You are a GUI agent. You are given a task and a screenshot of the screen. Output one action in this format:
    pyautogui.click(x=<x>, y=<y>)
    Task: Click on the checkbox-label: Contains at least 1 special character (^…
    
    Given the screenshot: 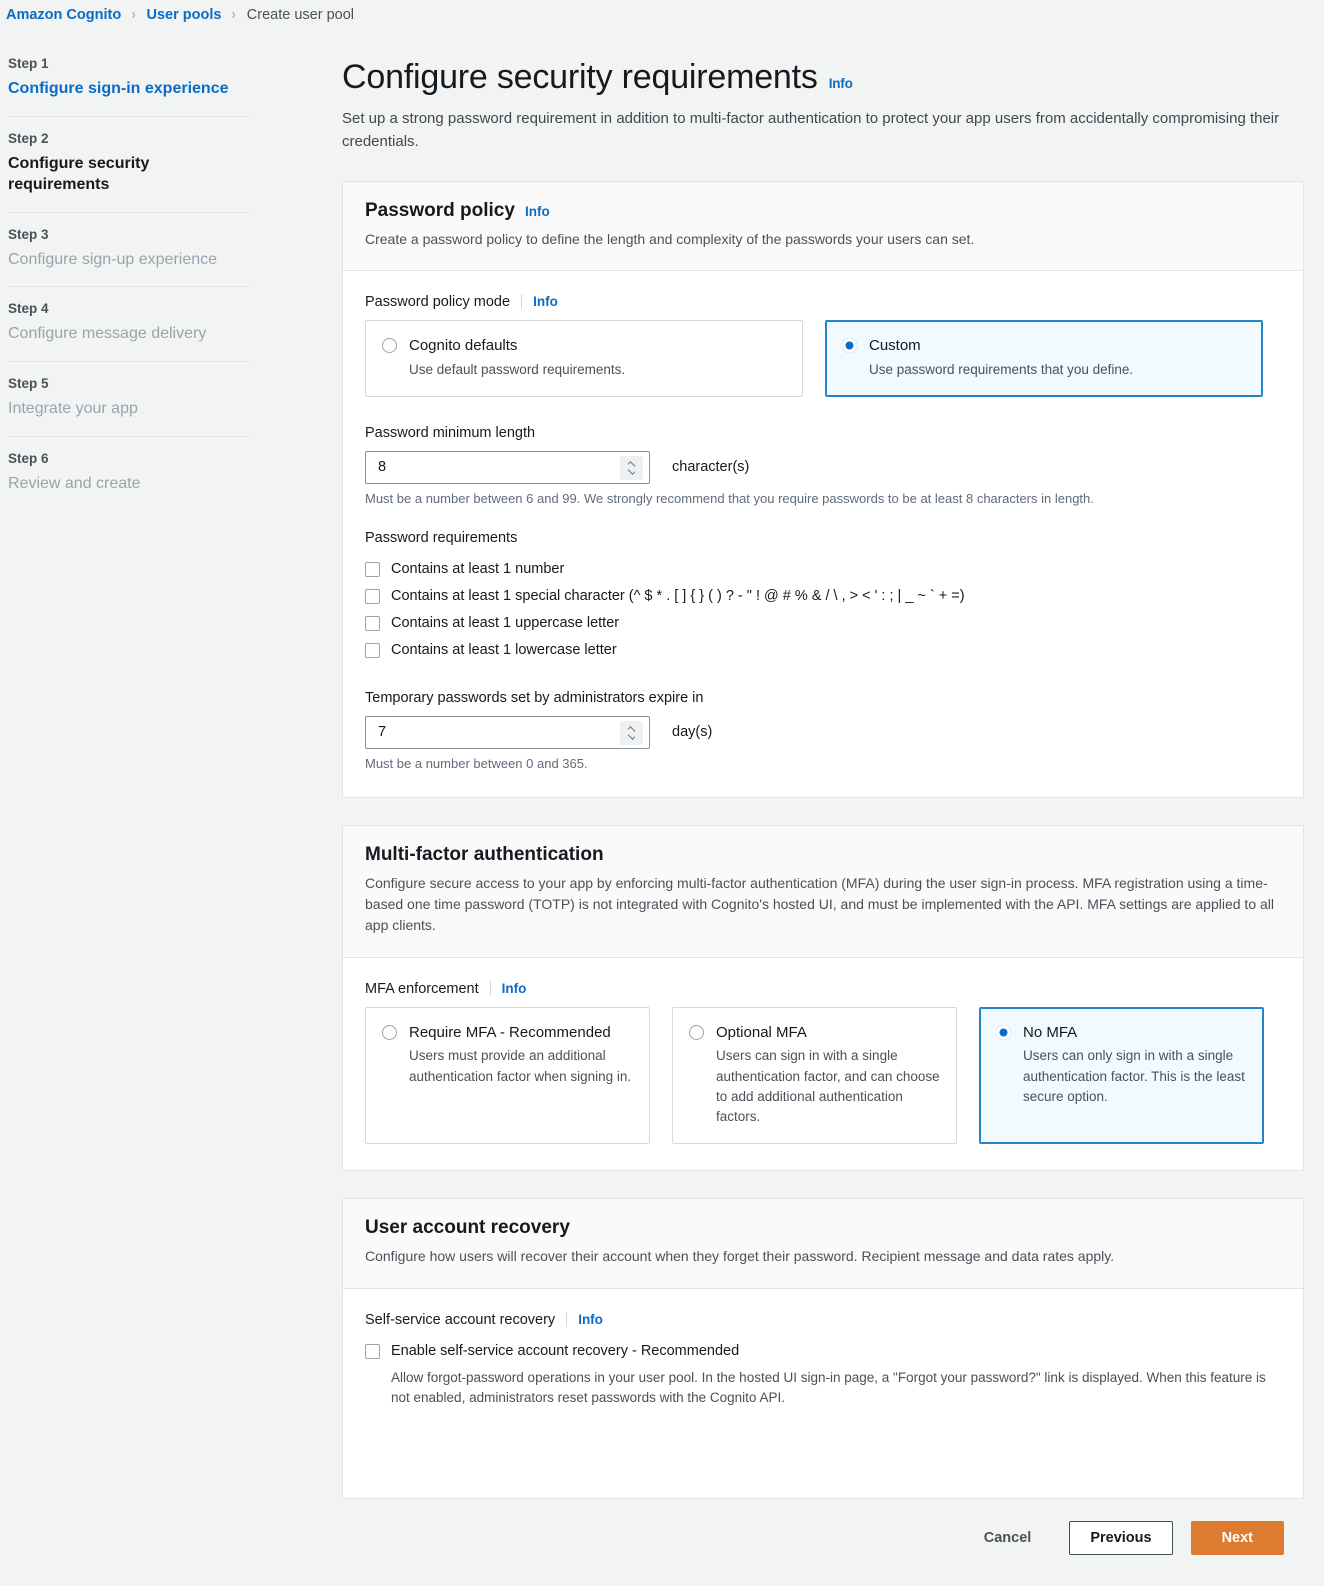 What is the action you would take?
    pyautogui.click(x=678, y=595)
    